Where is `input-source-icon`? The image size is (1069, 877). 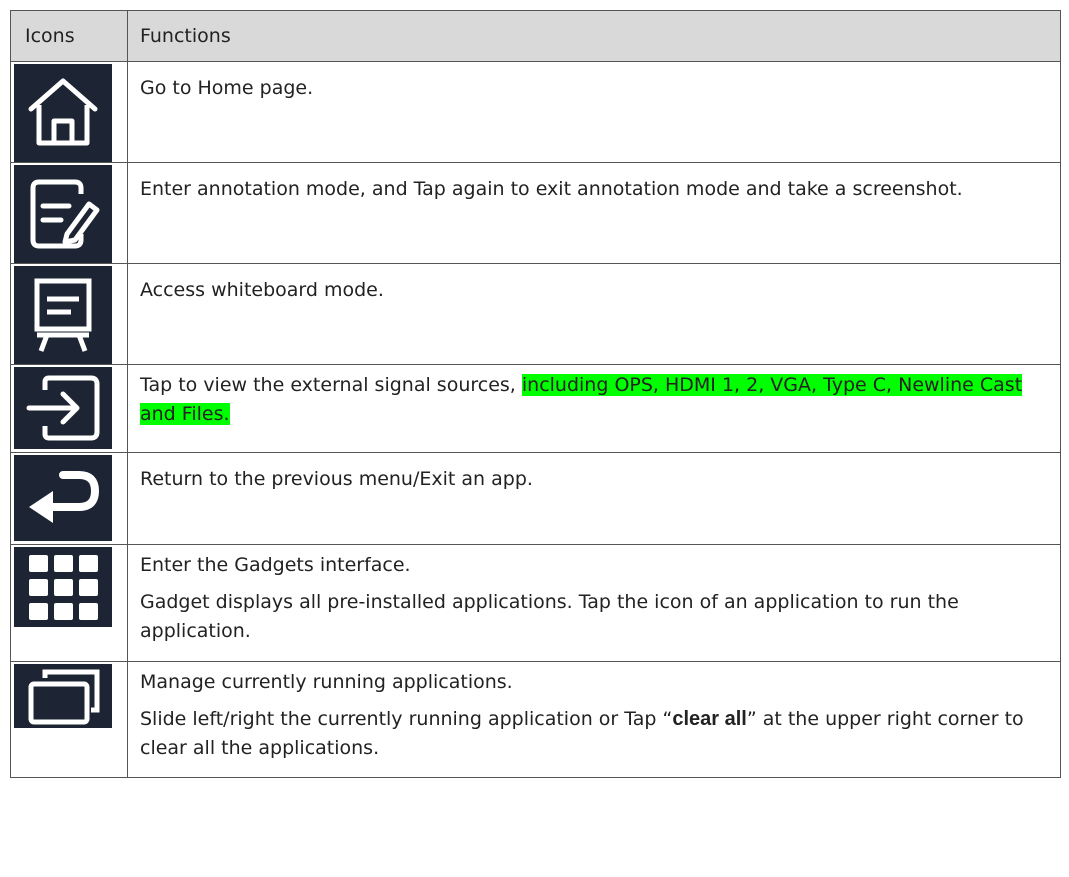 input-source-icon is located at coordinates (63, 408).